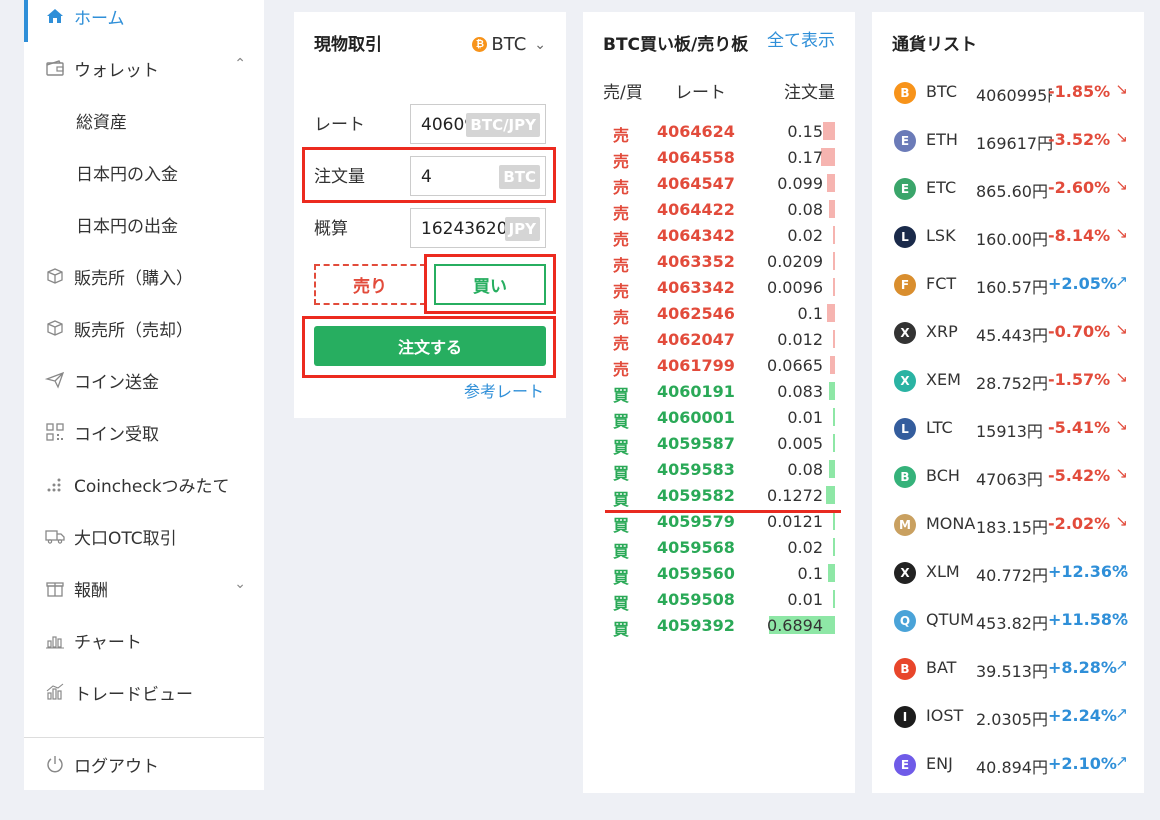  What do you see at coordinates (1082, 763) in the screenshot?
I see `coin-chg: +2.10%` at bounding box center [1082, 763].